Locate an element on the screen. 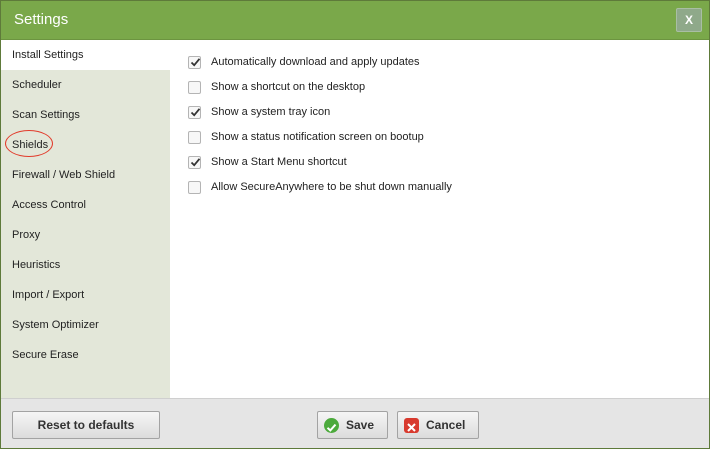  sidebar-item-label: Scan Settings is located at coordinates (46, 115).